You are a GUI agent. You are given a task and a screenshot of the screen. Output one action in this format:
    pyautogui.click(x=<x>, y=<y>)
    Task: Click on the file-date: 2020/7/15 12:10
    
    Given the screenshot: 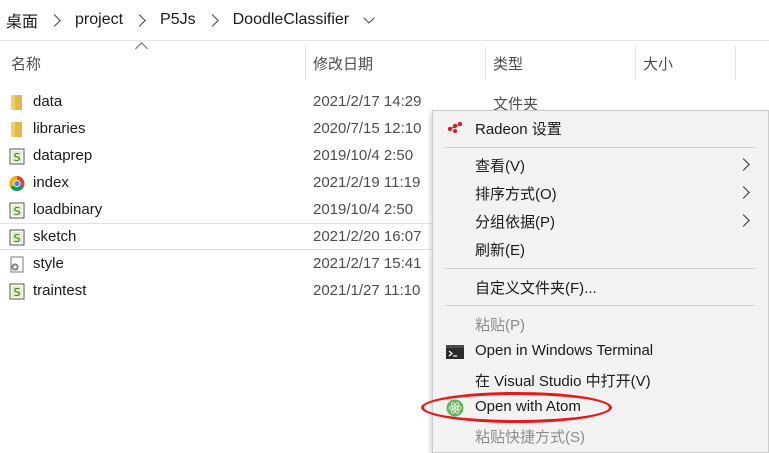 What is the action you would take?
    pyautogui.click(x=367, y=128)
    